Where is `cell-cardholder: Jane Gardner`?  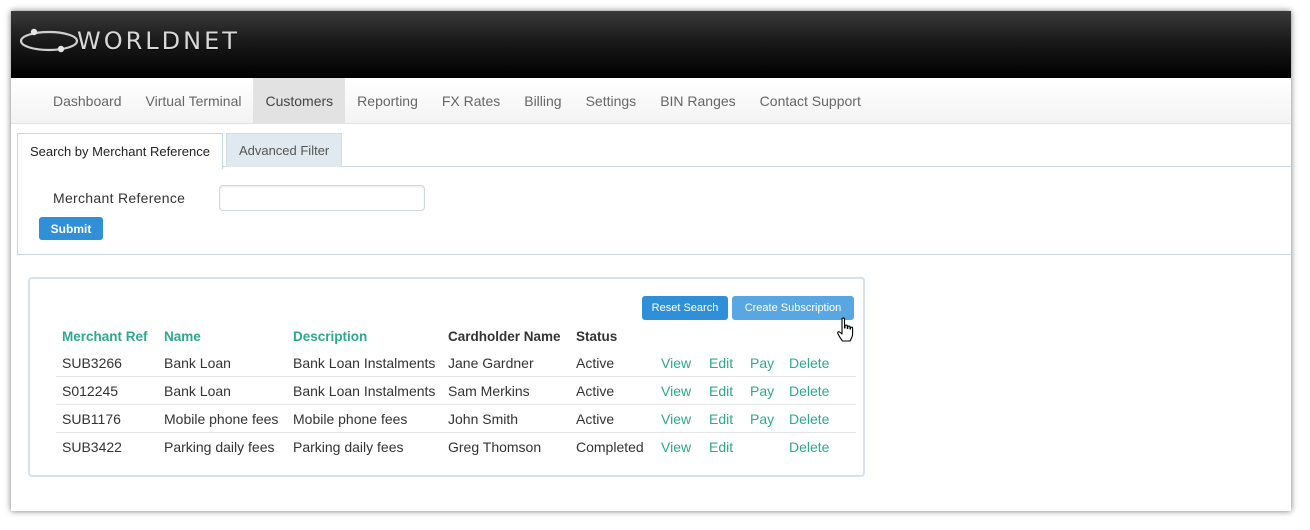 cell-cardholder: Jane Gardner is located at coordinates (491, 362).